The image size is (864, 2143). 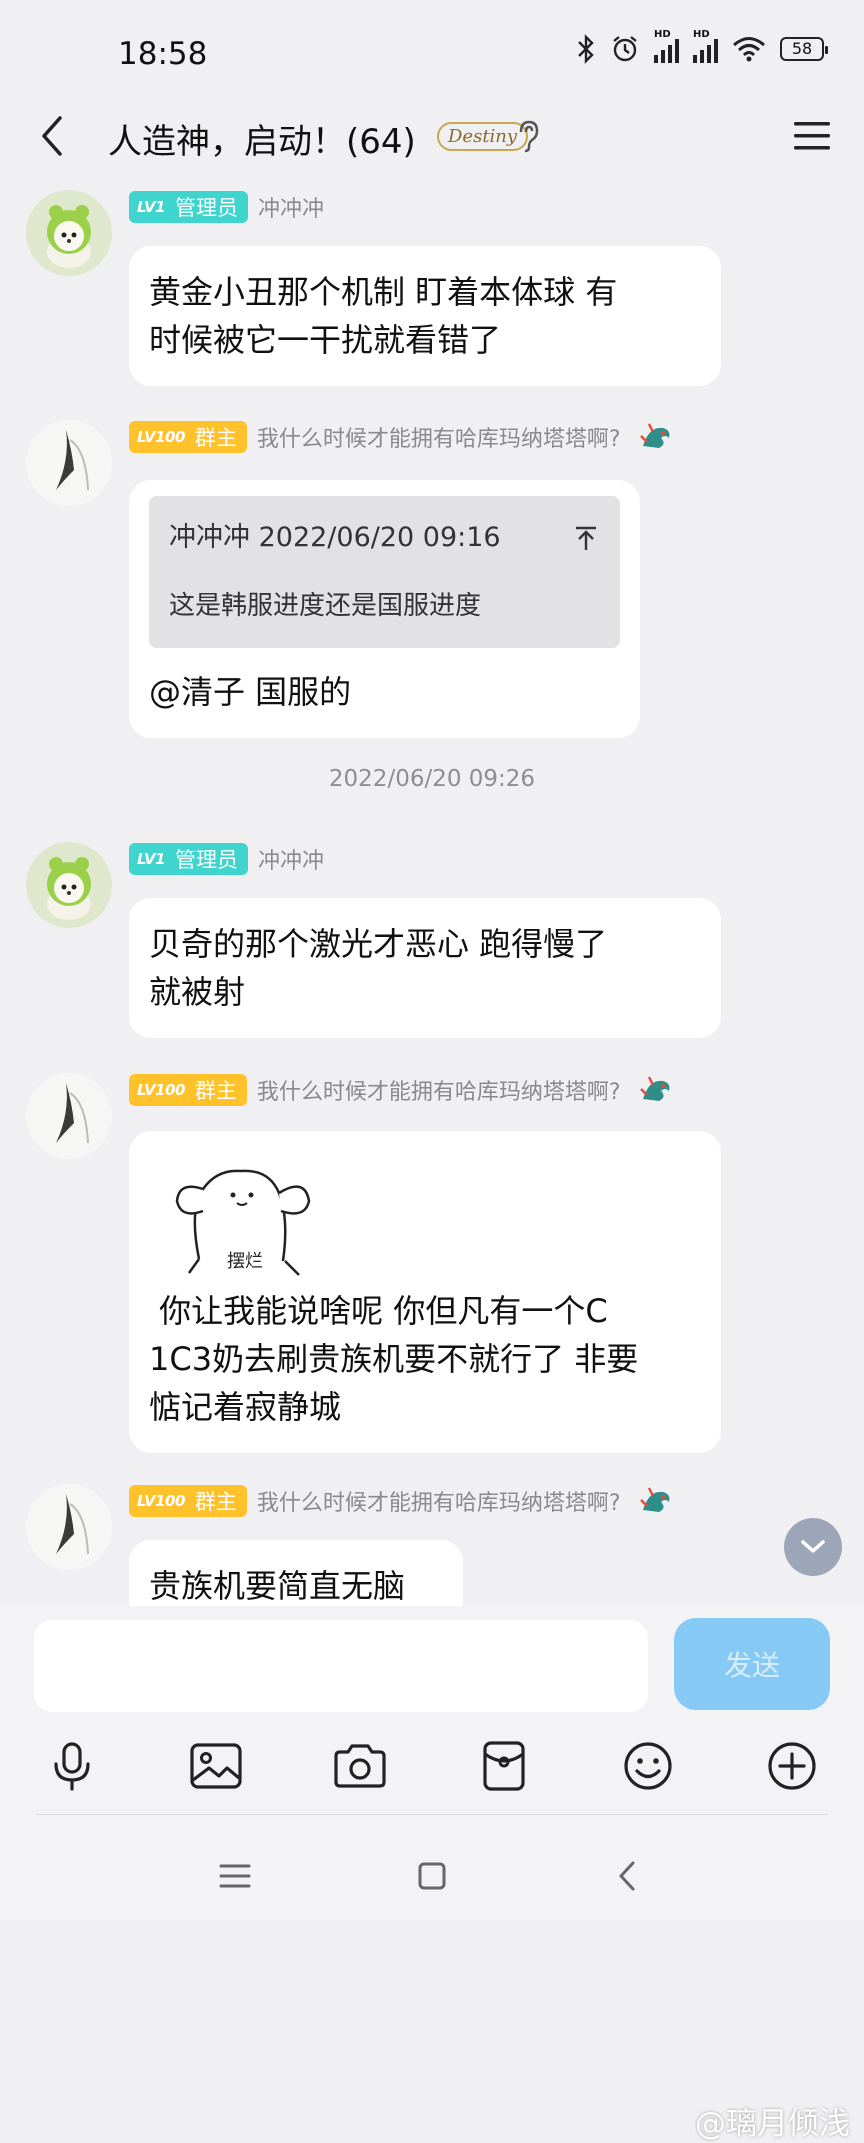 What do you see at coordinates (586, 49) in the screenshot?
I see `bluetooth-icon` at bounding box center [586, 49].